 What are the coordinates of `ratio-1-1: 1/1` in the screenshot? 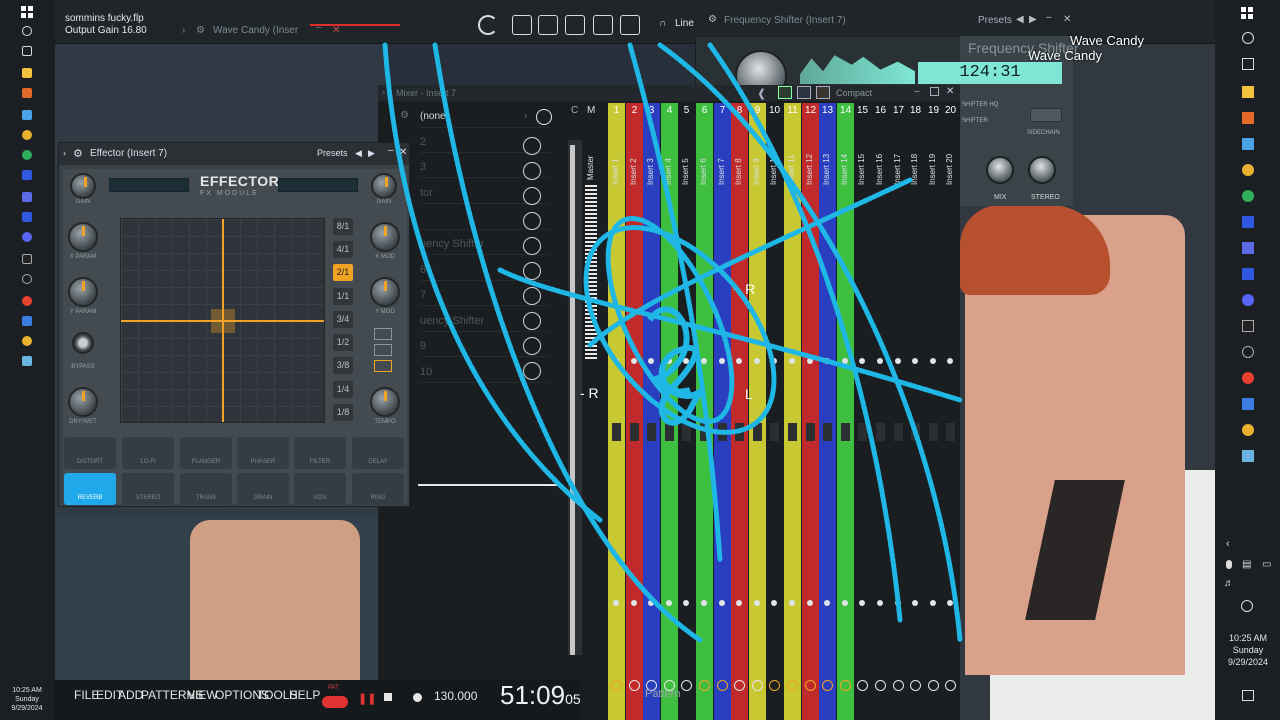 It's located at (343, 296).